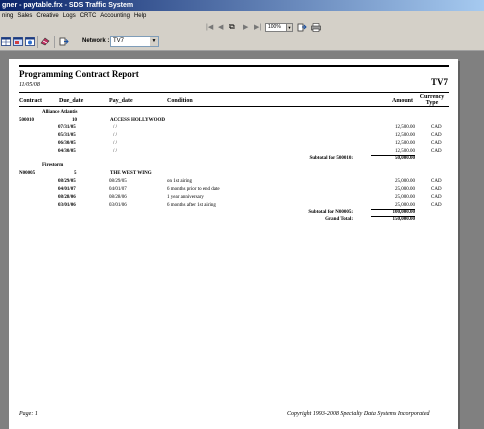 The height and width of the screenshot is (429, 484). Describe the element at coordinates (257, 27) in the screenshot. I see `last-page-icon: ▶|` at that location.